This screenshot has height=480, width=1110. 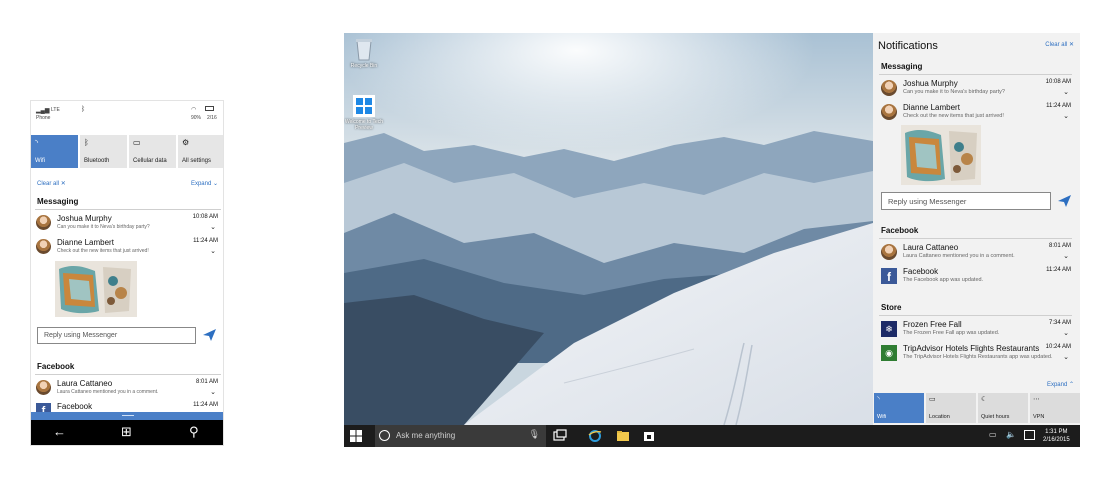 What do you see at coordinates (595, 436) in the screenshot?
I see `internet-explorer-icon` at bounding box center [595, 436].